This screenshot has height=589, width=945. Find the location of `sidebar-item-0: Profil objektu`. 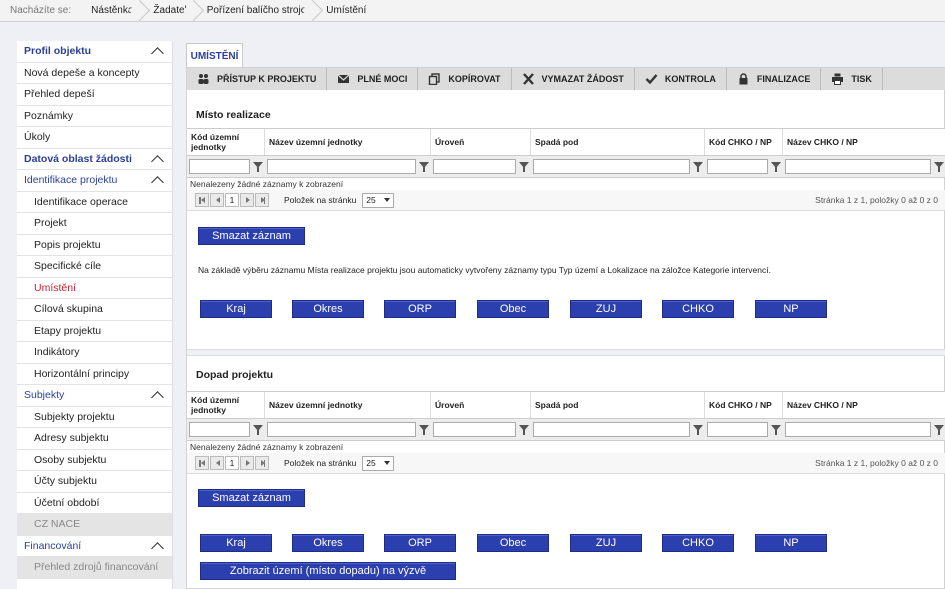

sidebar-item-0: Profil objektu is located at coordinates (94, 52).